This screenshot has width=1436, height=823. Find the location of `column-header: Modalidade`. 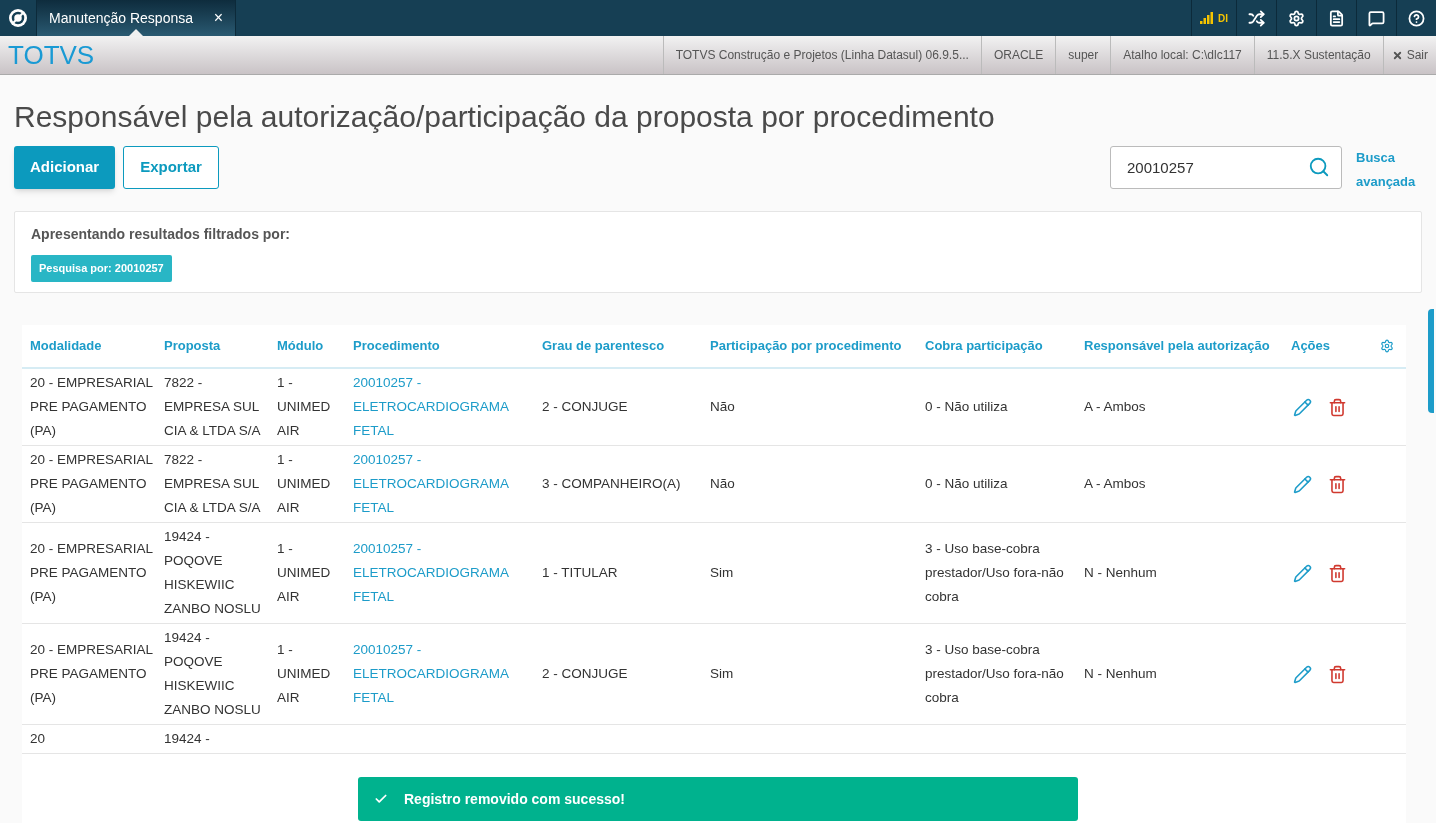

column-header: Modalidade is located at coordinates (97, 346).